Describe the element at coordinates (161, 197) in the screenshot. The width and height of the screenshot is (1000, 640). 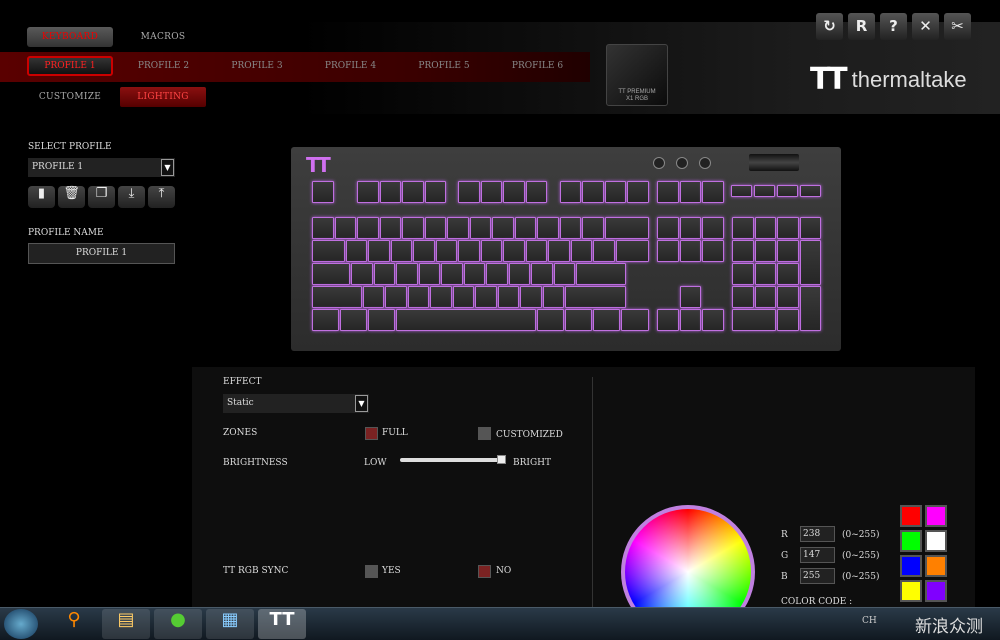
I see `export-icon: ⤒` at that location.